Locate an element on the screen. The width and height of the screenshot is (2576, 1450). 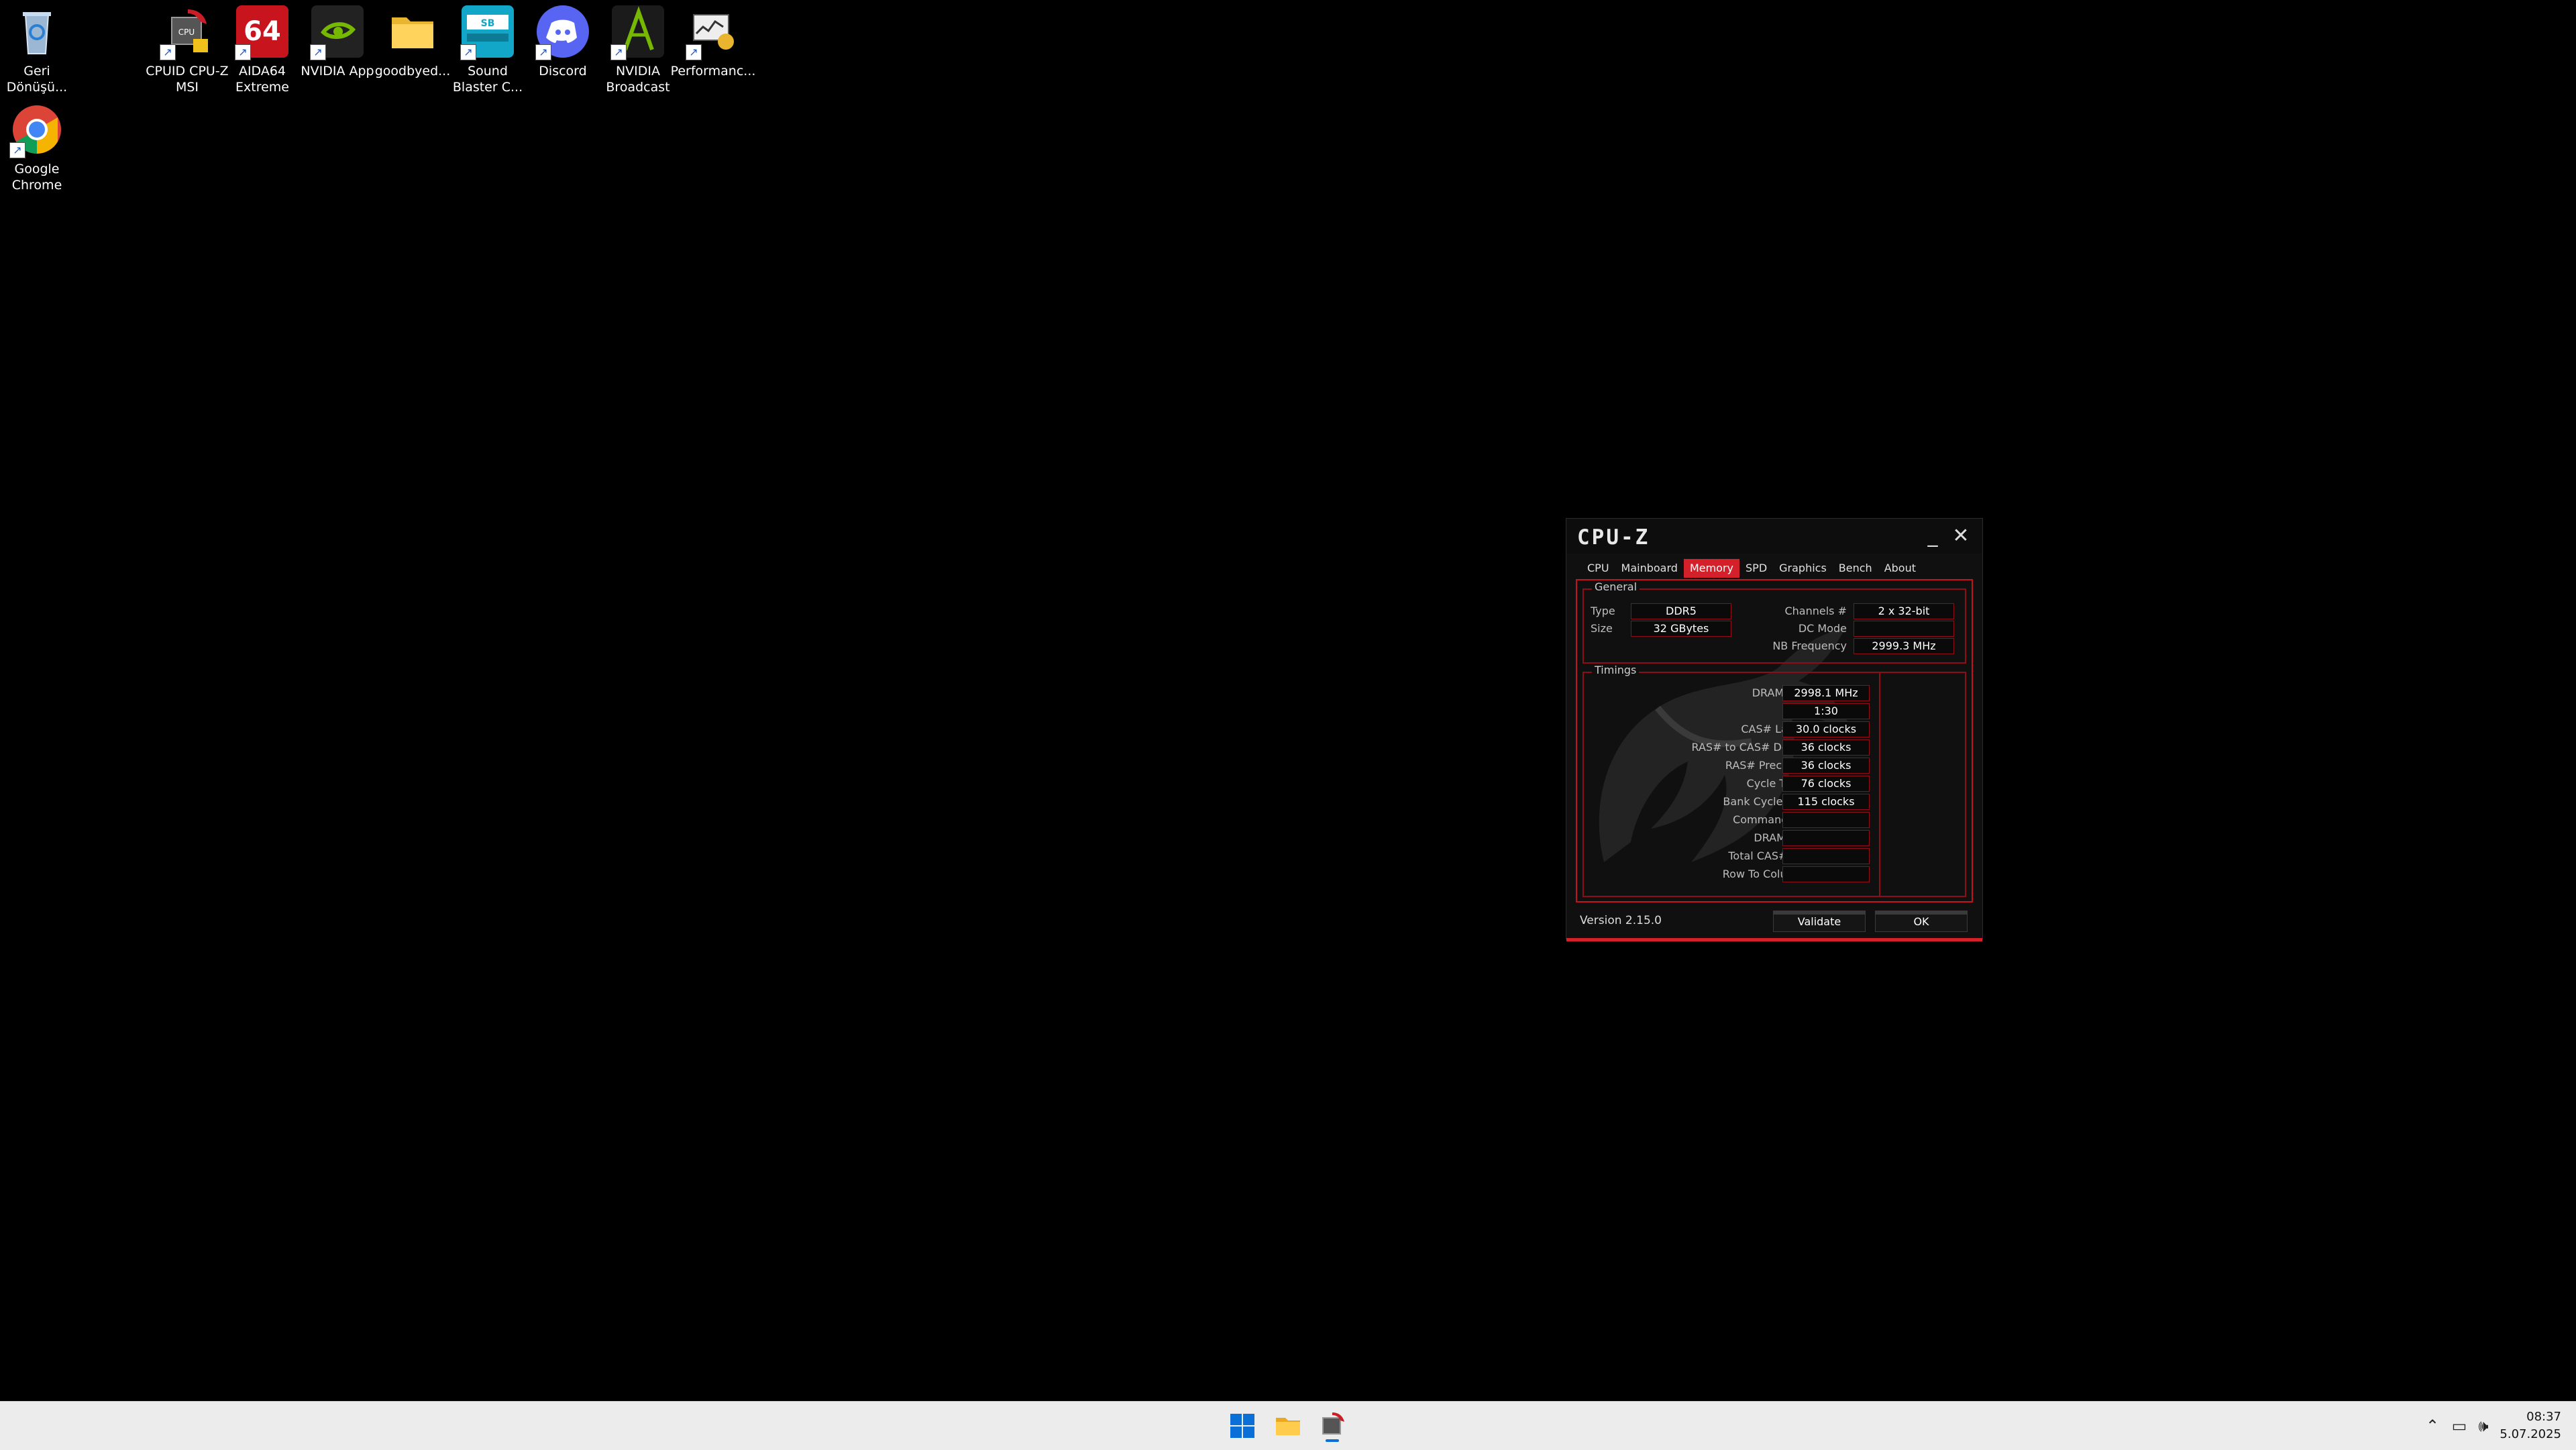
desktop-icon-label: NVIDIA Broadcast is located at coordinates (638, 79).